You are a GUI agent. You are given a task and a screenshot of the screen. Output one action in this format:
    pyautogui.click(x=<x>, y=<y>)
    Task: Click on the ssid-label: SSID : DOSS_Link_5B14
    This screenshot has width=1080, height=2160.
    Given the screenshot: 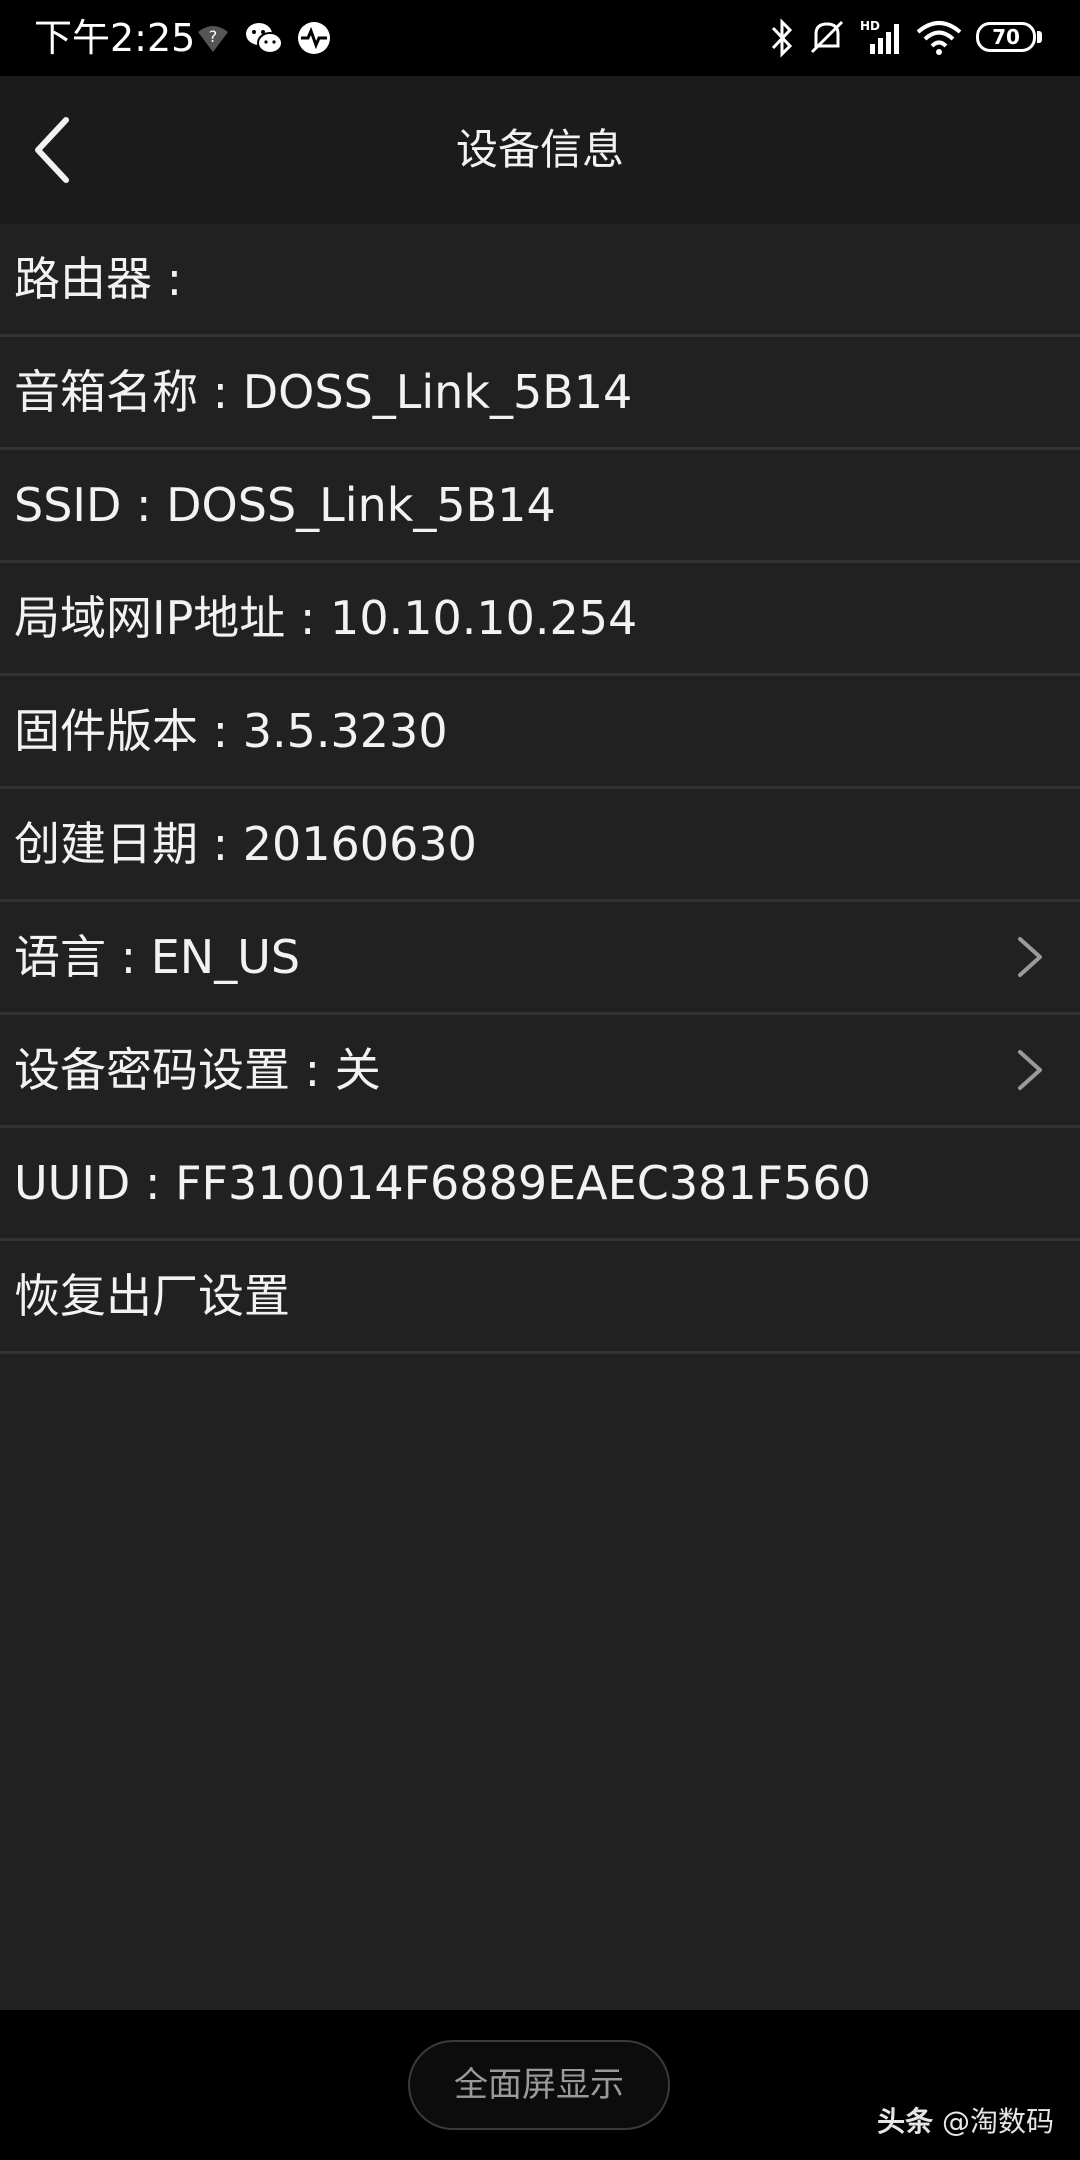 What is the action you would take?
    pyautogui.click(x=285, y=505)
    